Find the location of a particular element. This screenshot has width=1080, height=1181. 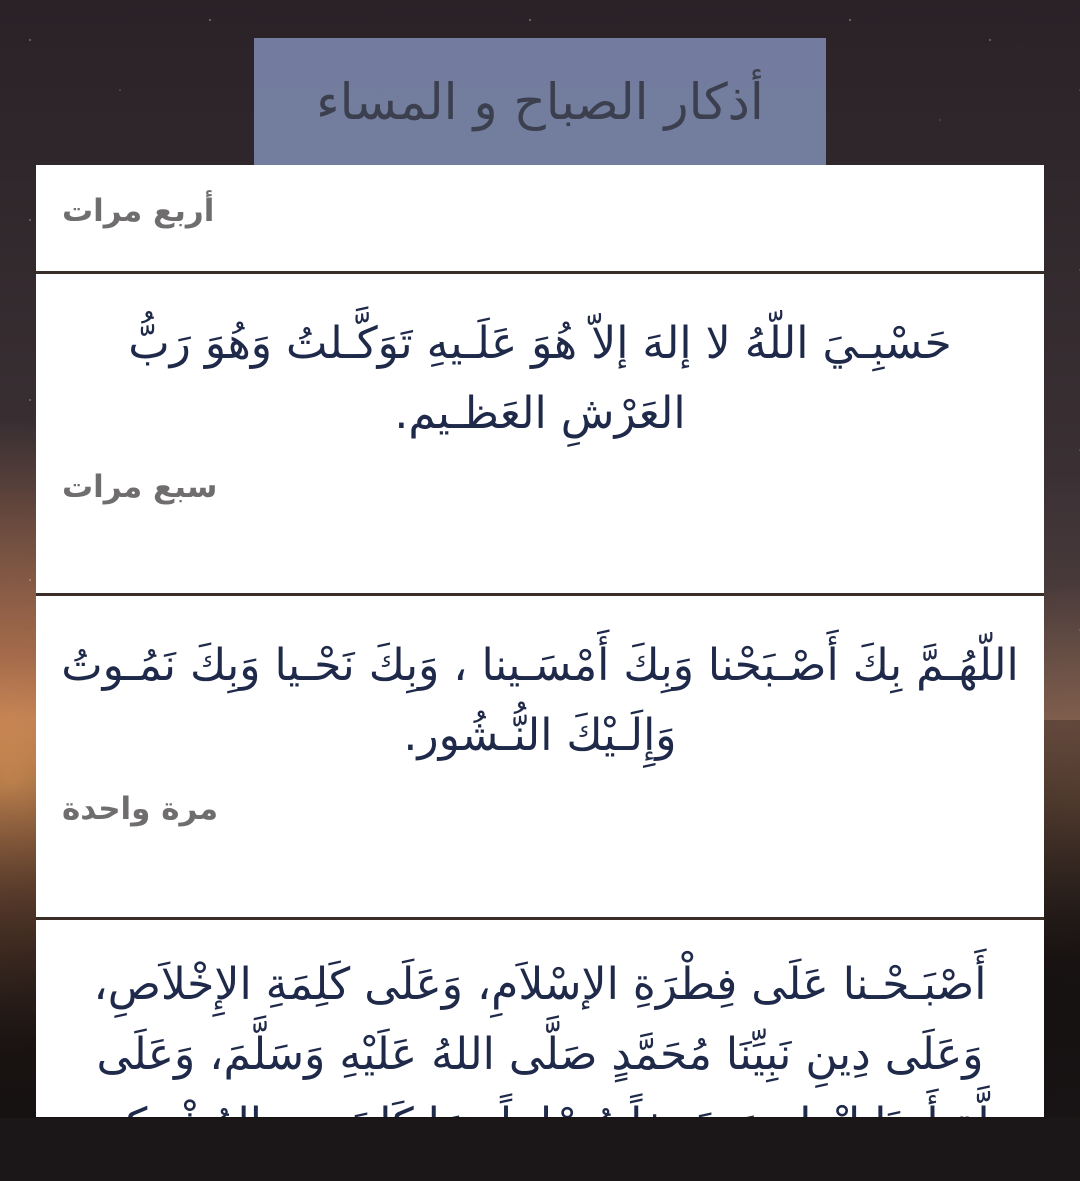

repeat-count-label: أربع مرات is located at coordinates (138, 211).